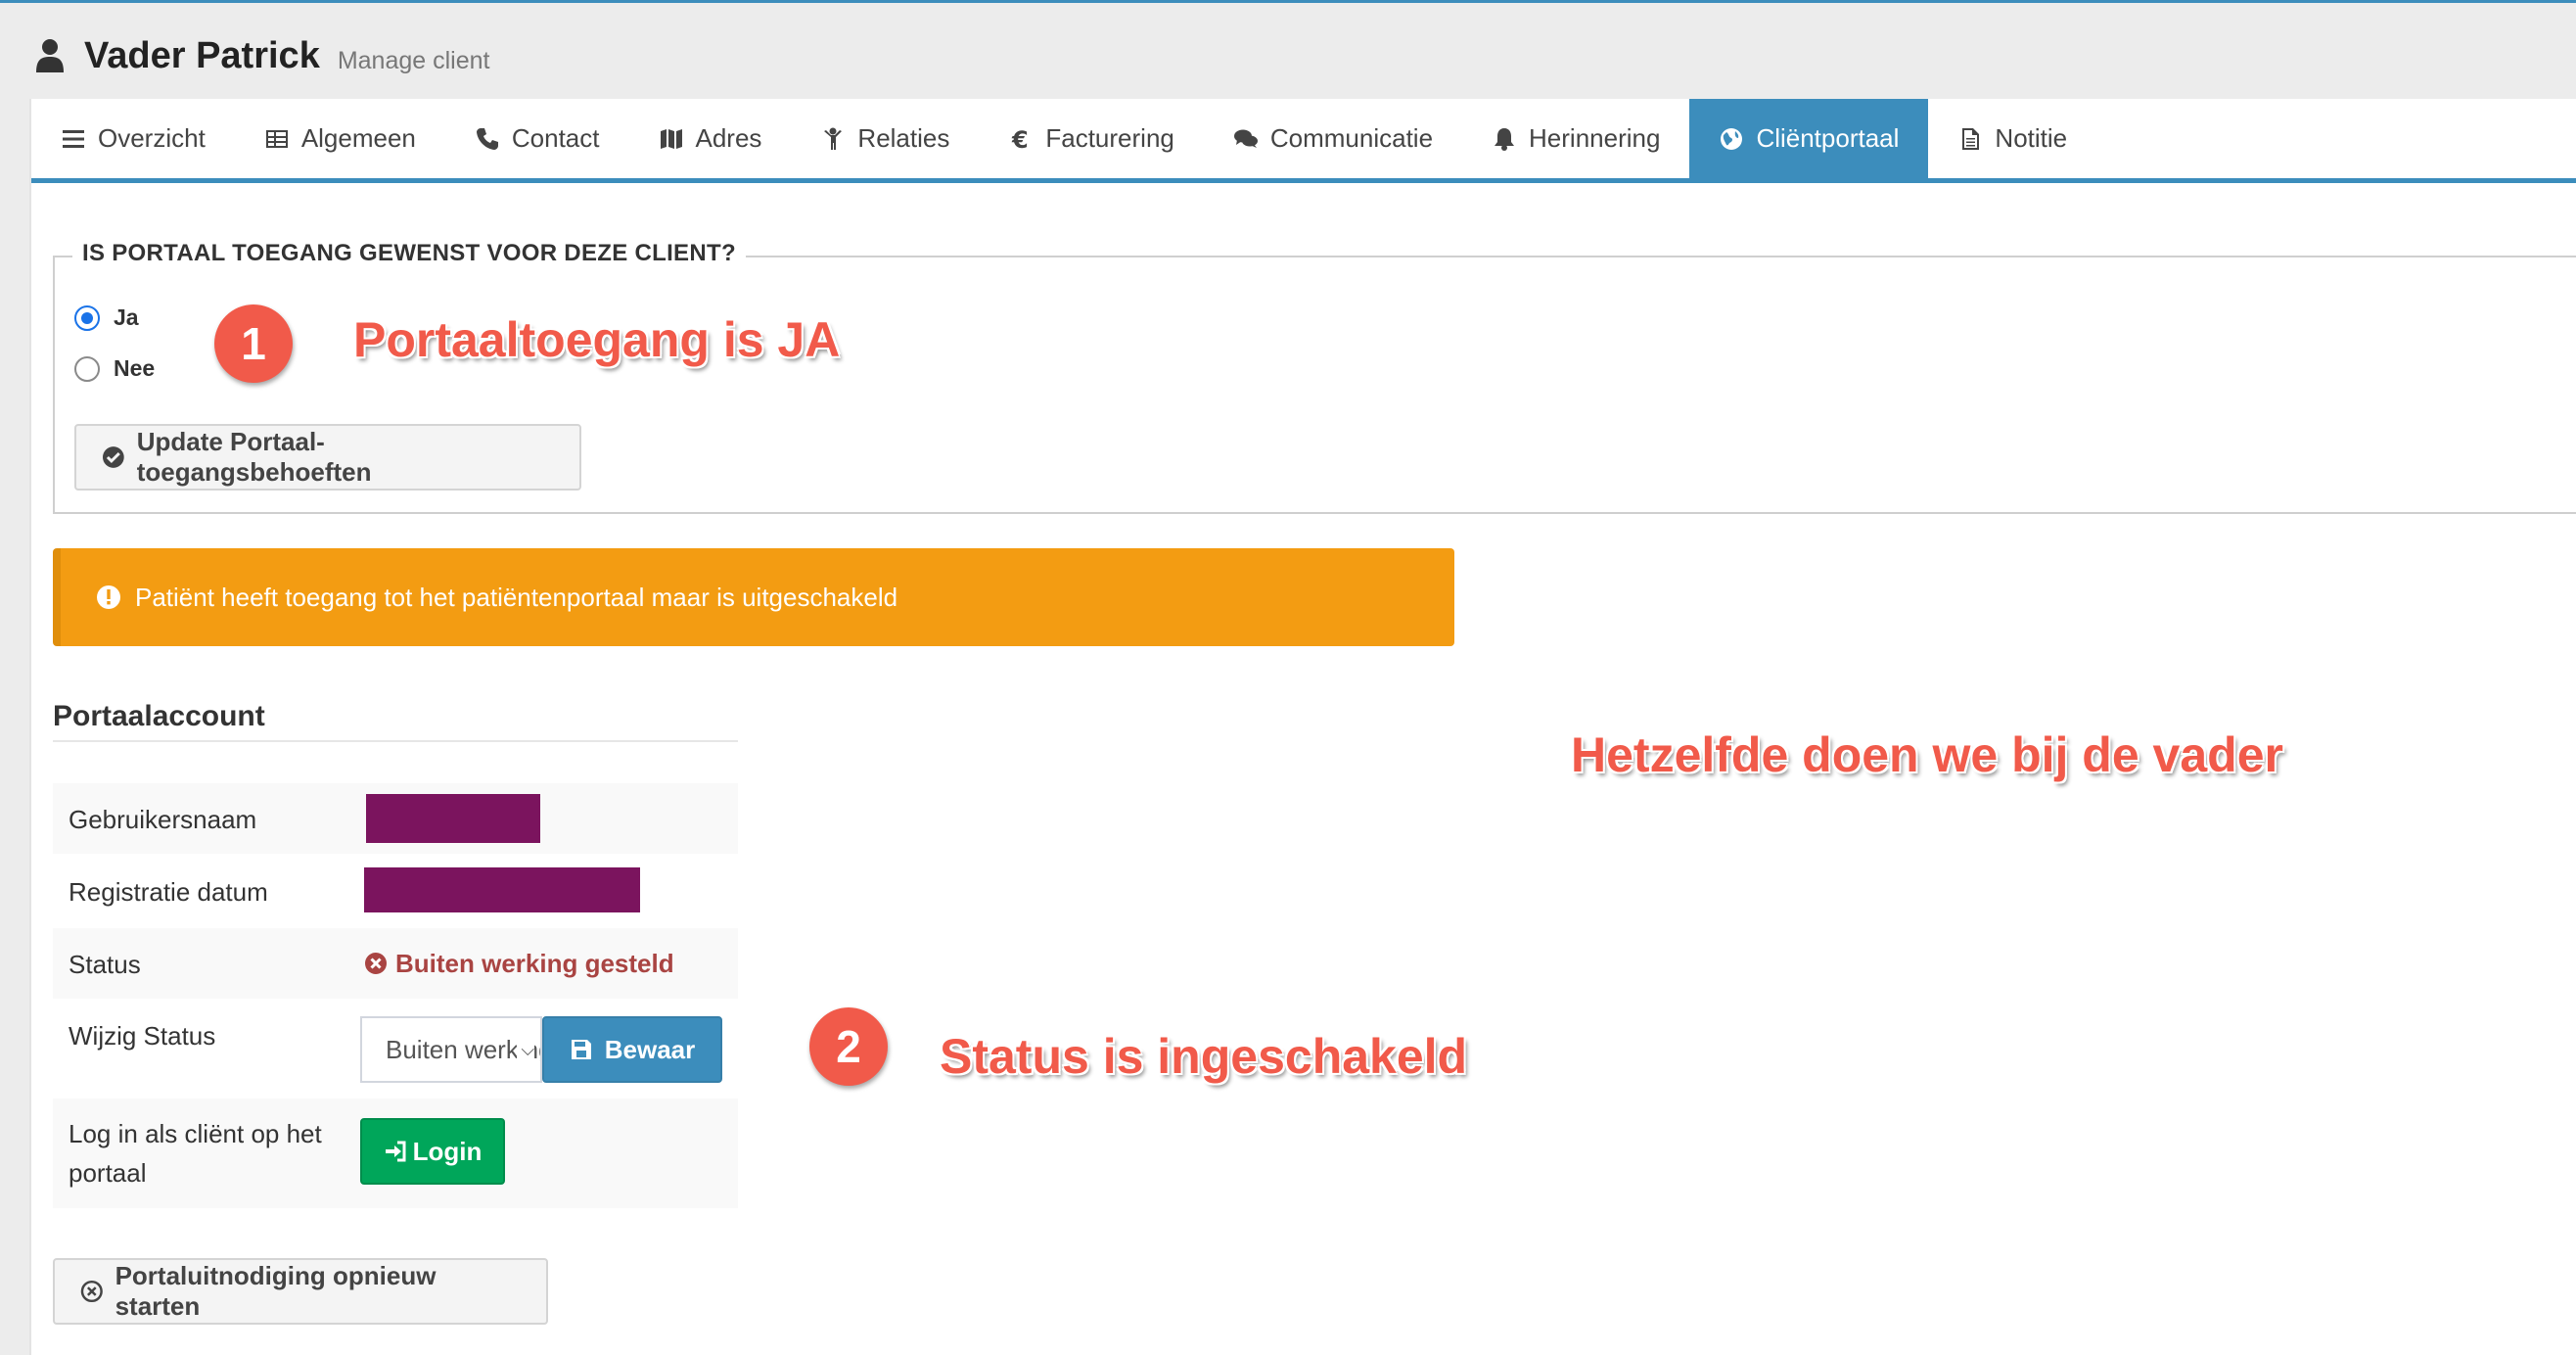 Image resolution: width=2576 pixels, height=1355 pixels. What do you see at coordinates (534, 963) in the screenshot?
I see `status-value-text: Buiten werking gesteld` at bounding box center [534, 963].